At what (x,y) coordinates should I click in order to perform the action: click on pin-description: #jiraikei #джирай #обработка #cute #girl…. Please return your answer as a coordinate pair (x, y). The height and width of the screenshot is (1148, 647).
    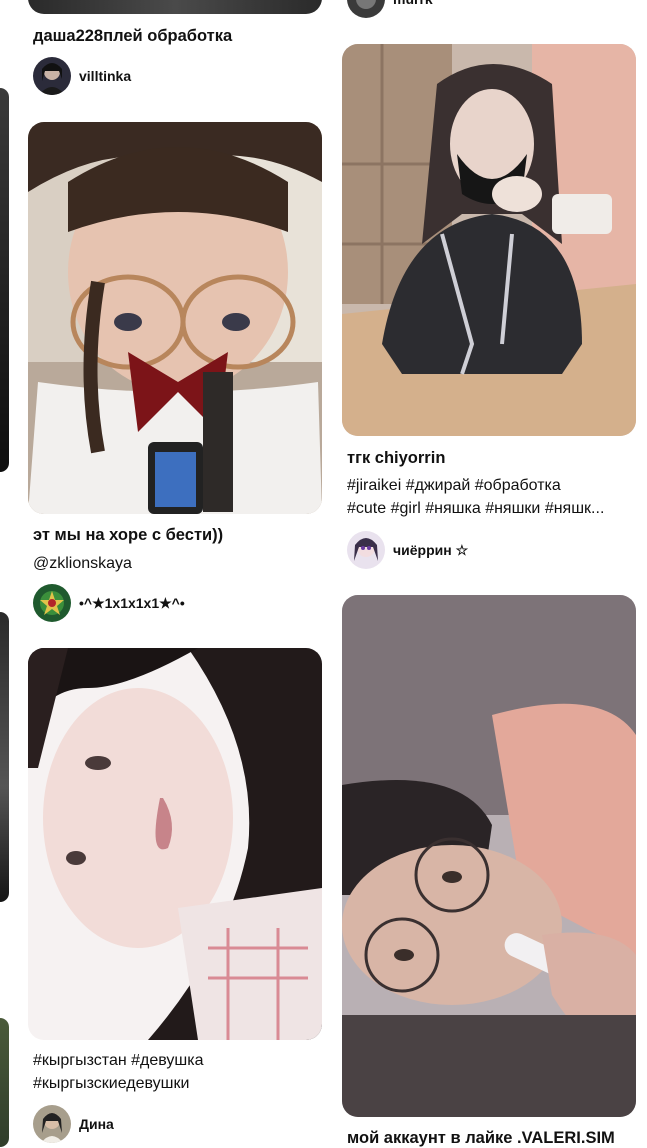
    Looking at the image, I should click on (492, 497).